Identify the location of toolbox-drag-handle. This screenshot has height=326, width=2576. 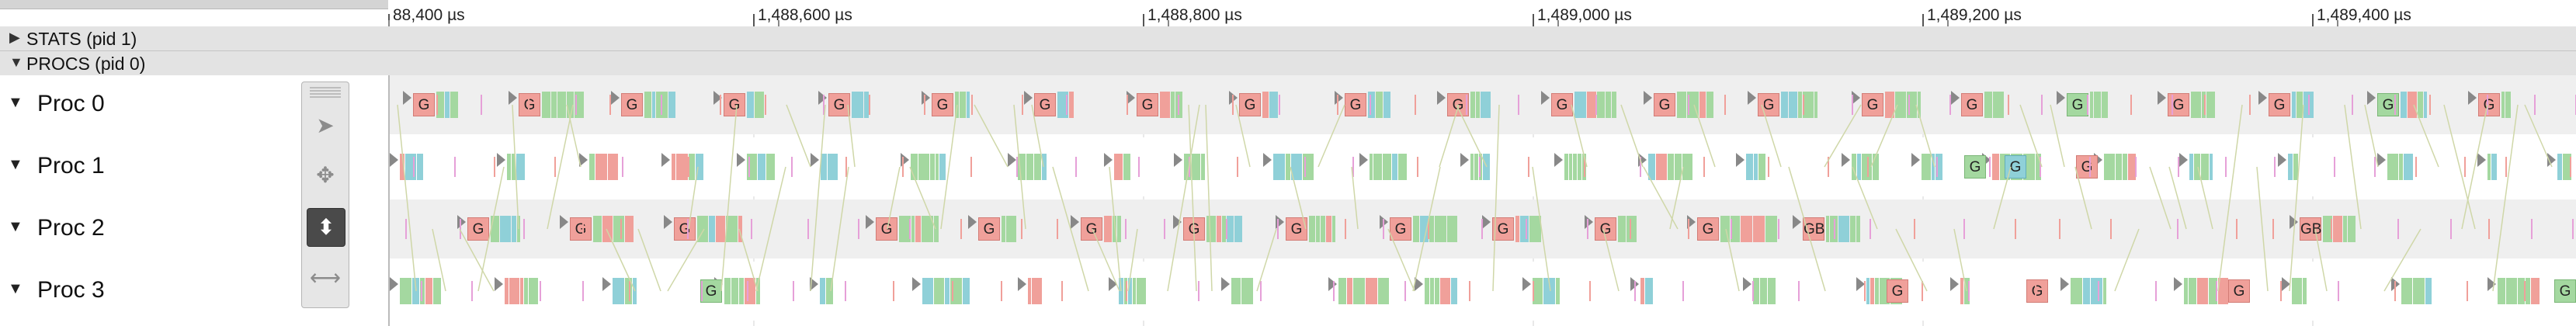
(325, 92).